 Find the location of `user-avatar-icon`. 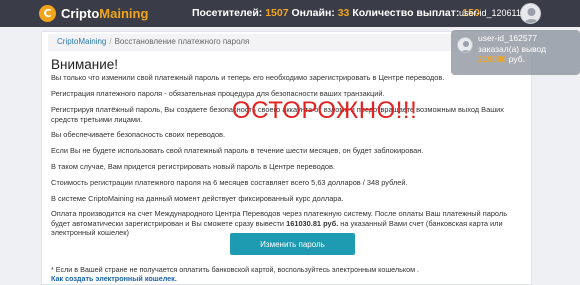

user-avatar-icon is located at coordinates (530, 13).